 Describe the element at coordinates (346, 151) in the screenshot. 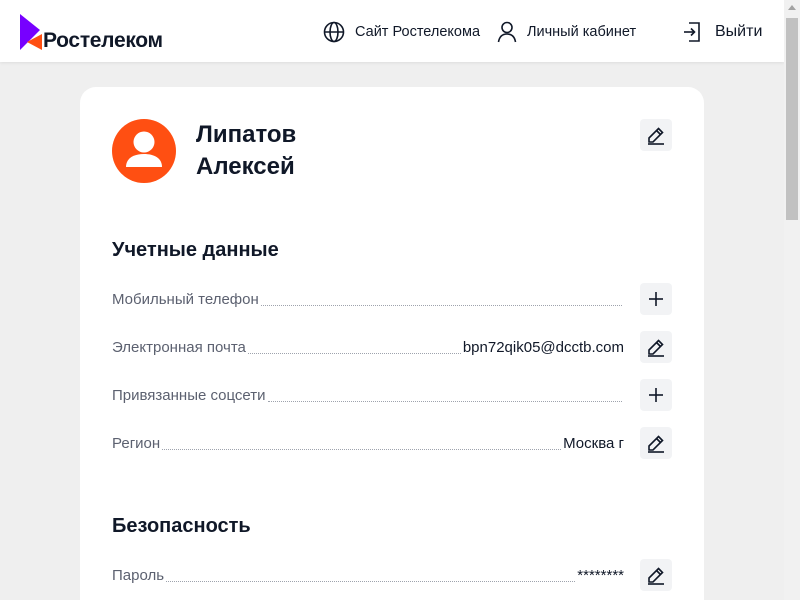

I see `profile-name: Липатов Алексей` at that location.